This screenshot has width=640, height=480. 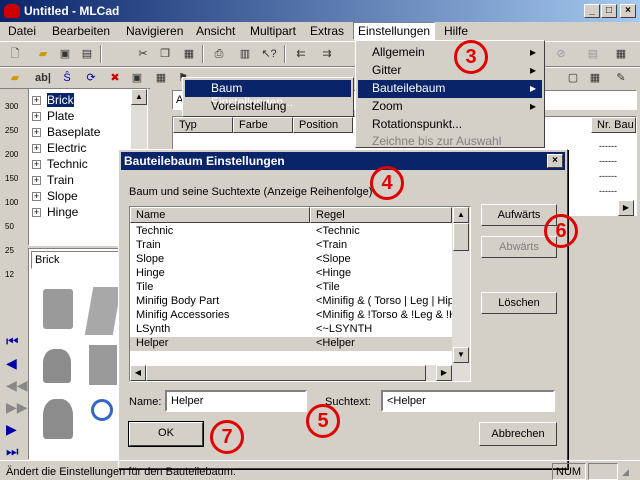 I want to click on col-name: Name, so click(x=220, y=215).